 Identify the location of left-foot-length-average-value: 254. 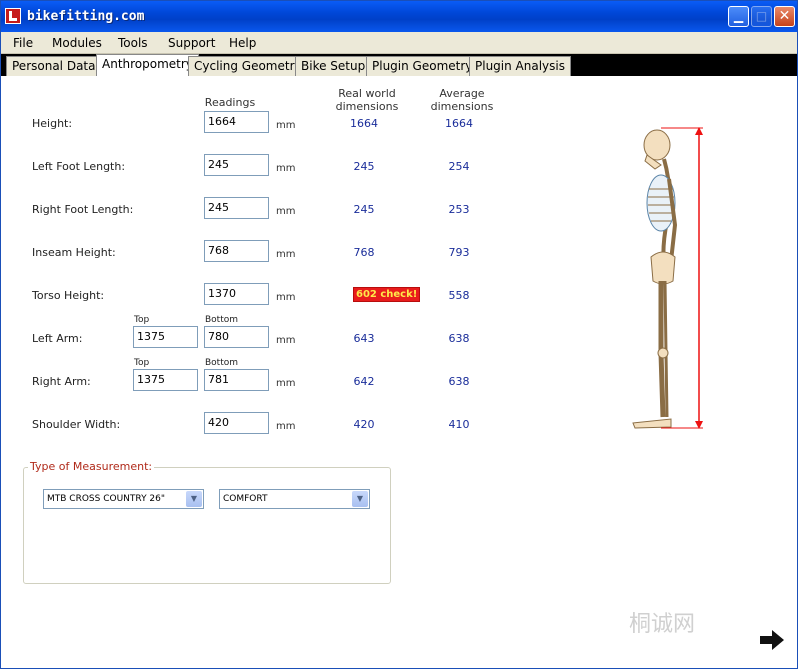
(459, 166).